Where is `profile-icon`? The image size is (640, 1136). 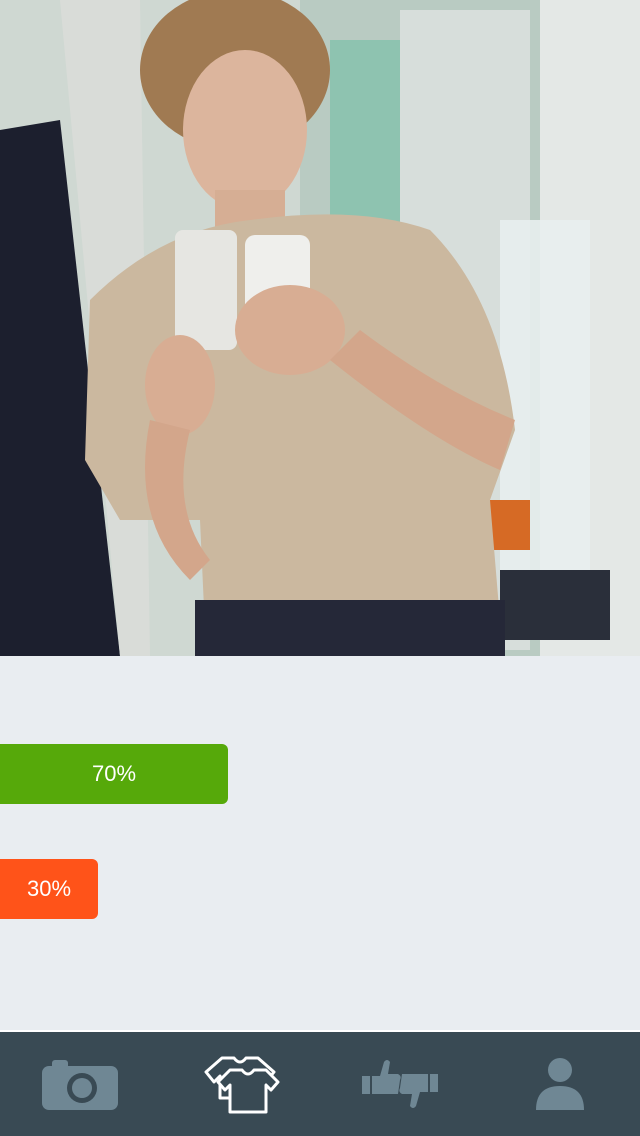
profile-icon is located at coordinates (560, 1084).